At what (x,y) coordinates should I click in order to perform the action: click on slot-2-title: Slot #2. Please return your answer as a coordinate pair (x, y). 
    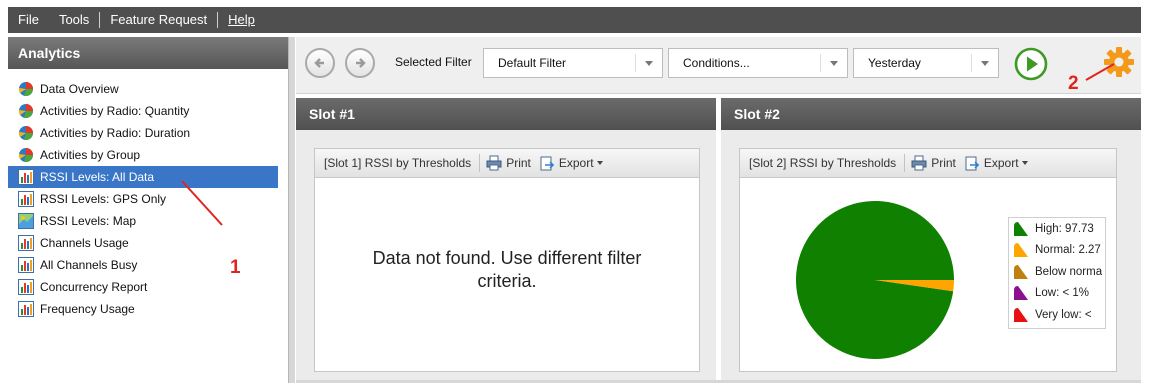
    Looking at the image, I should click on (931, 114).